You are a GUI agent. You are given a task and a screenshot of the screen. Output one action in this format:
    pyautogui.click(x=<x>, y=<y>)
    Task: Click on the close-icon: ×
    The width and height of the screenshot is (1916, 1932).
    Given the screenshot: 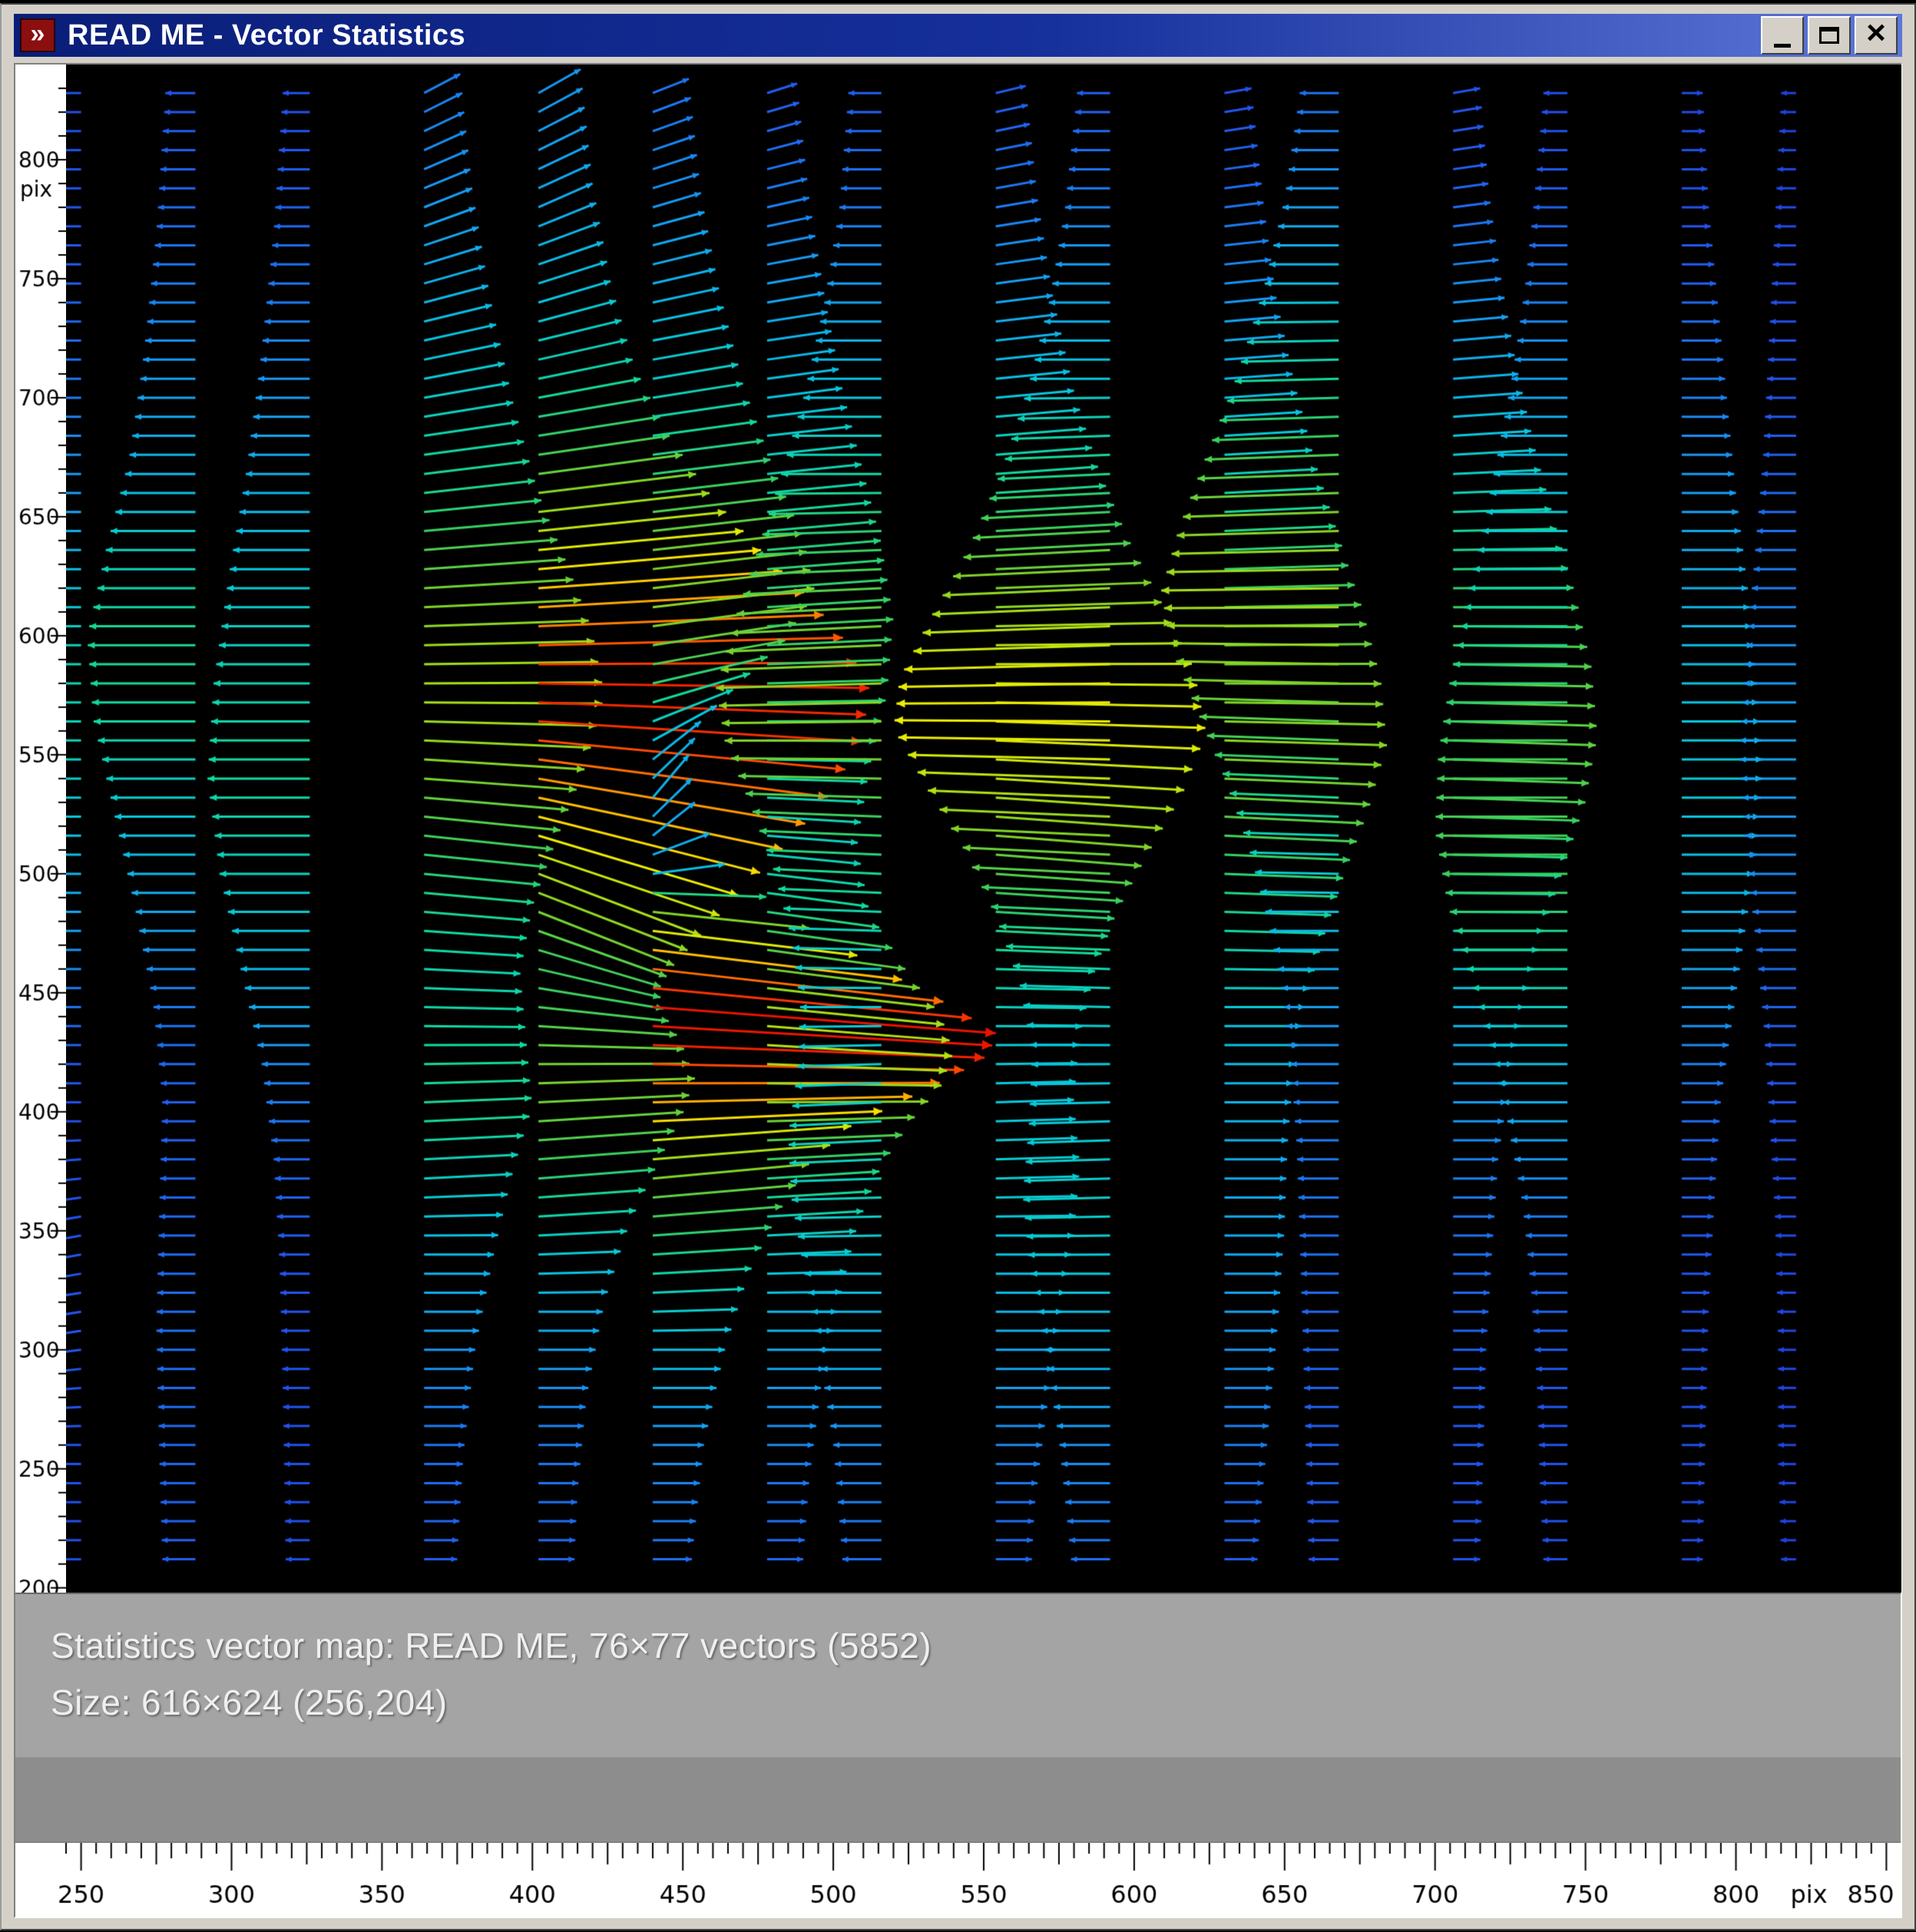 What is the action you would take?
    pyautogui.click(x=1876, y=32)
    